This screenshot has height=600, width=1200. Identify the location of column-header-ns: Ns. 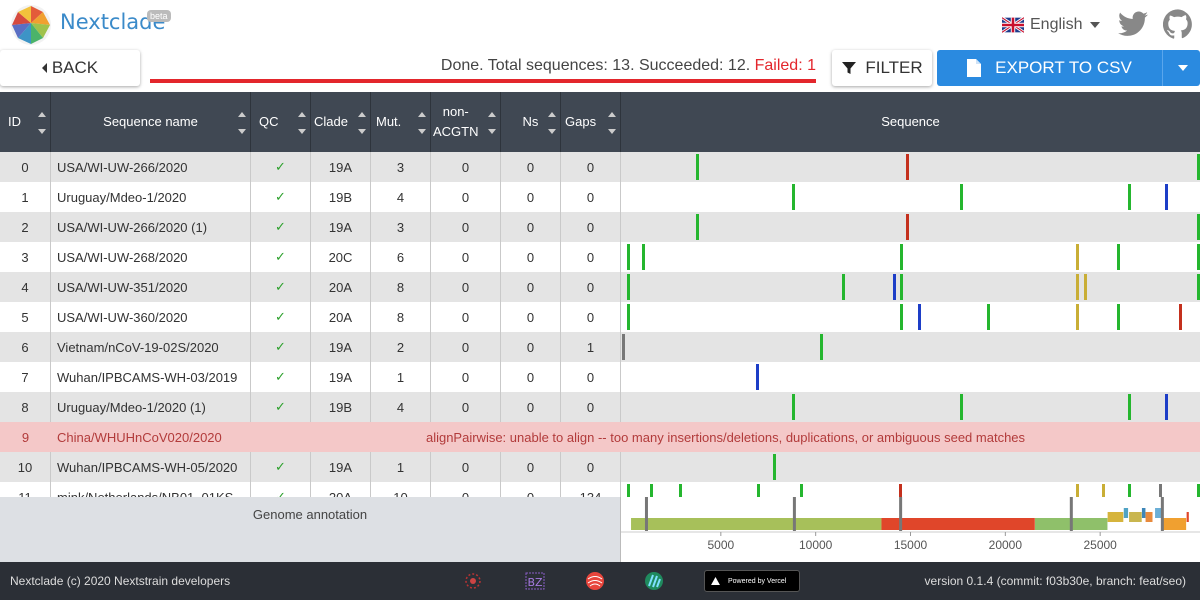
(531, 122).